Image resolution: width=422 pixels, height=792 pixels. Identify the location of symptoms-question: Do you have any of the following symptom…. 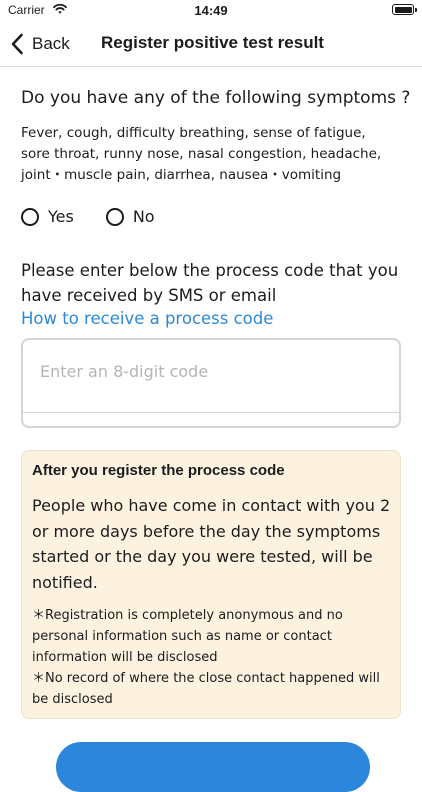
(216, 98).